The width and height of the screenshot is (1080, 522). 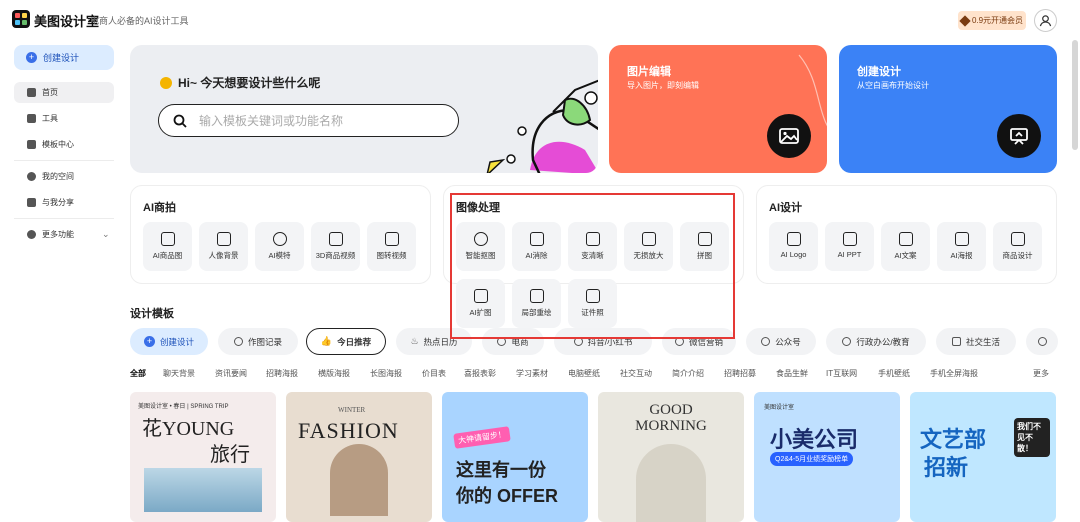 What do you see at coordinates (434, 373) in the screenshot?
I see `subcat-item: 价目表` at bounding box center [434, 373].